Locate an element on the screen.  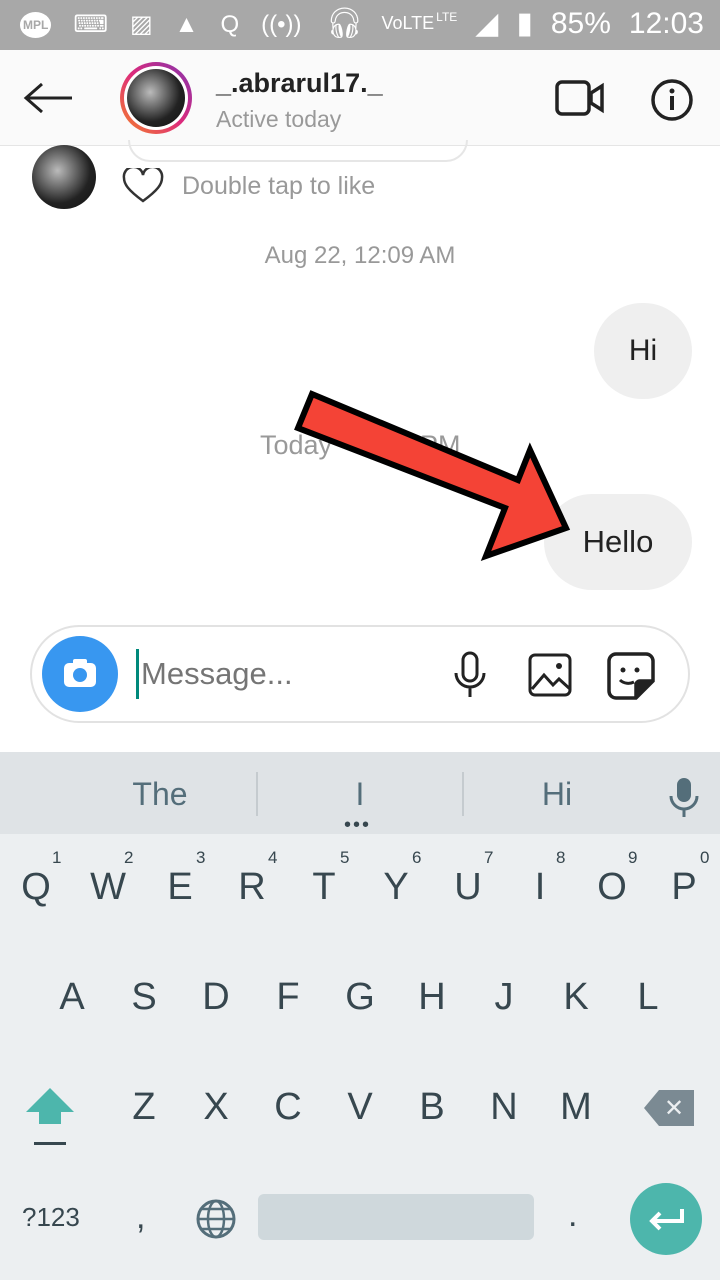
suggestion: Hi is located at coordinates (557, 794).